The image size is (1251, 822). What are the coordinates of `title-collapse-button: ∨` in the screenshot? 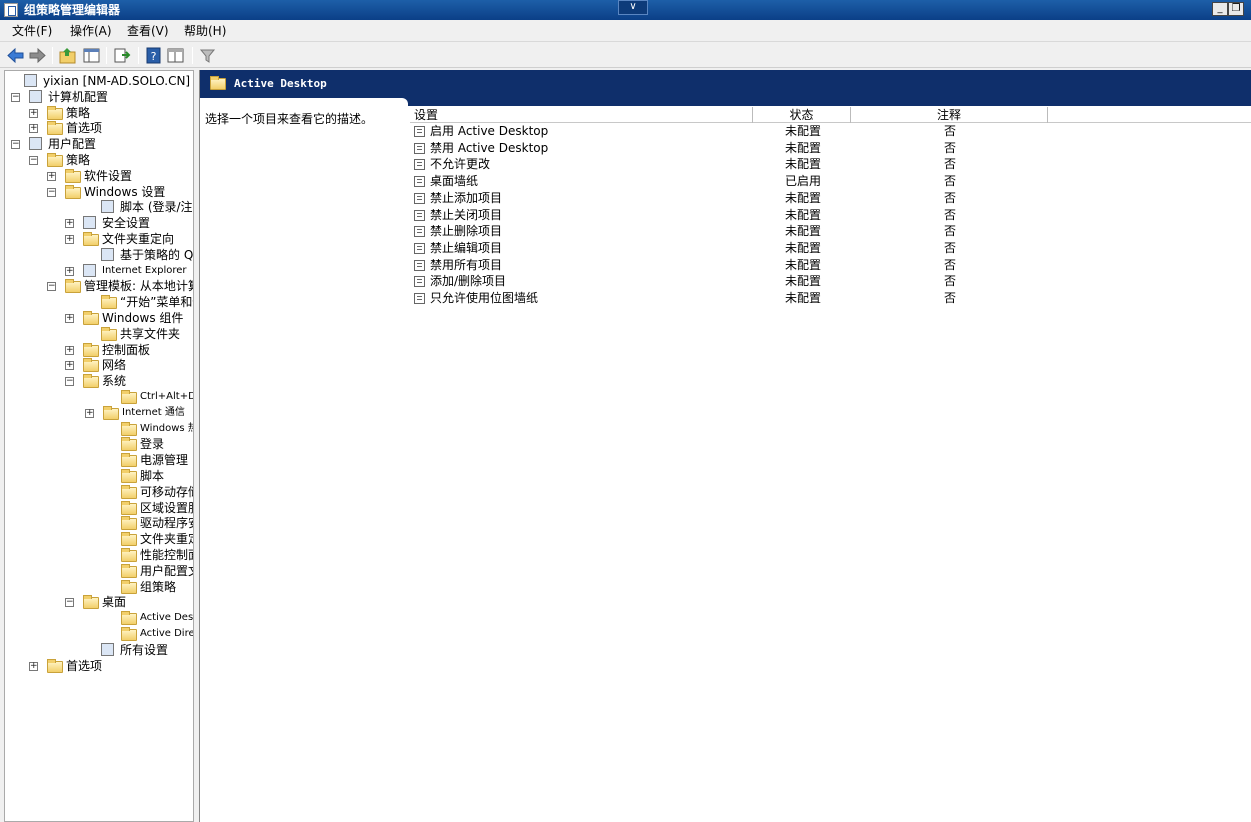 It's located at (633, 7).